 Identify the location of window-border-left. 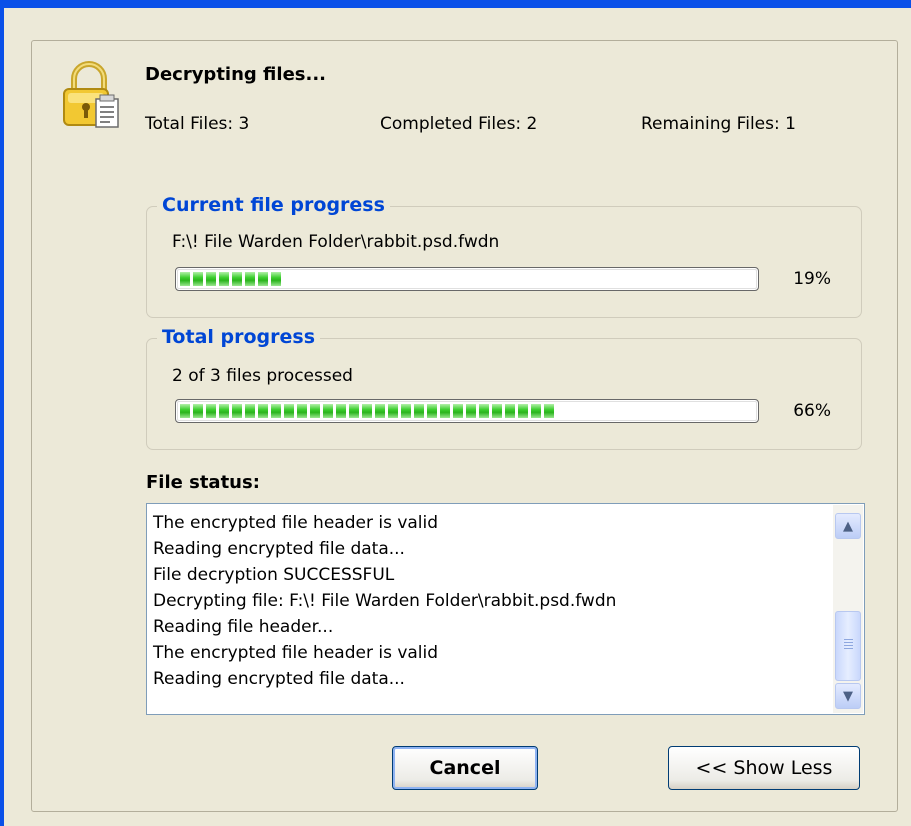
(2, 413).